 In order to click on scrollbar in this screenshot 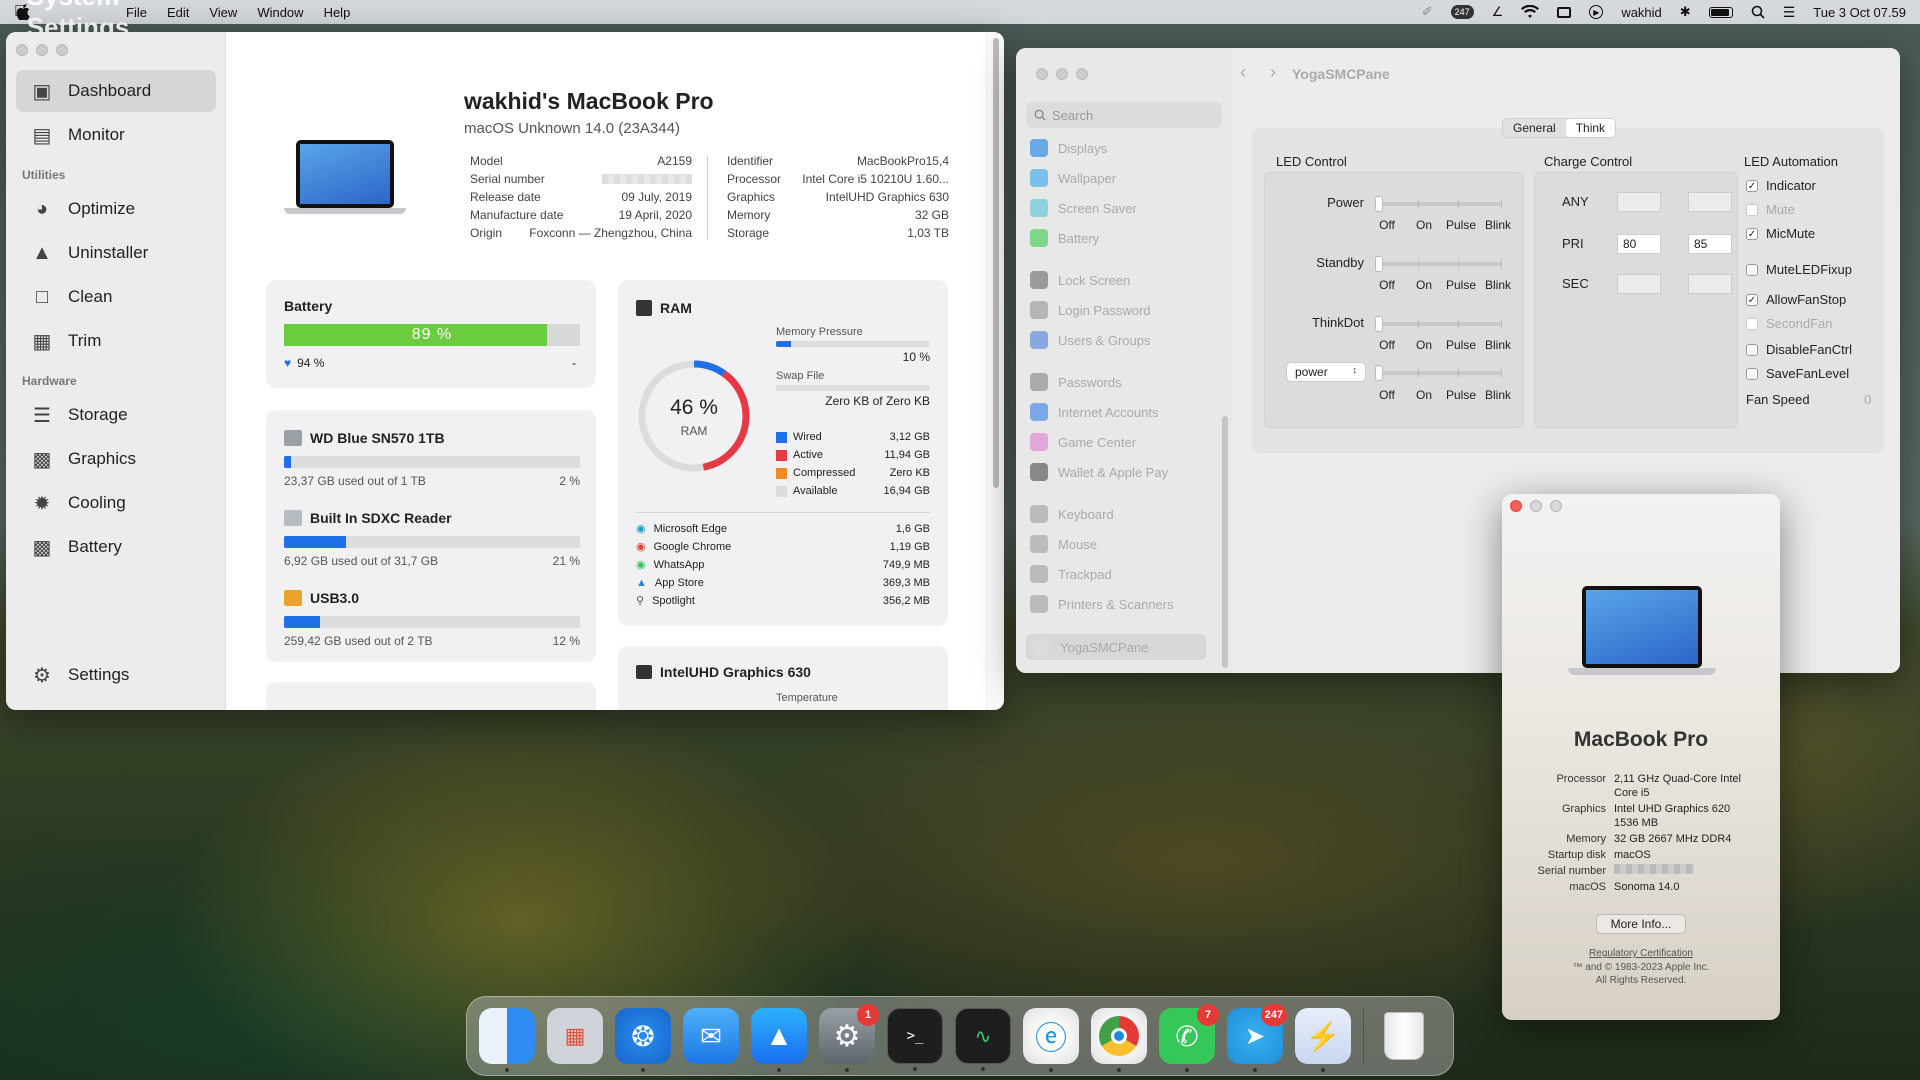, I will do `click(995, 371)`.